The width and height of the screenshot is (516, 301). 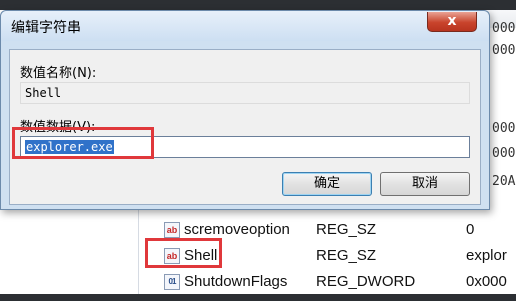 I want to click on value-data: 0x000, so click(x=486, y=281).